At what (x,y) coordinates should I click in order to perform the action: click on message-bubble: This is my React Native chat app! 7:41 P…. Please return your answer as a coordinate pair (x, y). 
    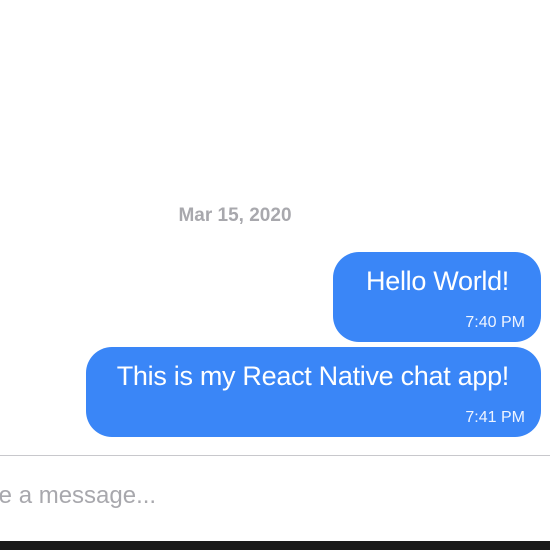
    Looking at the image, I should click on (313, 392).